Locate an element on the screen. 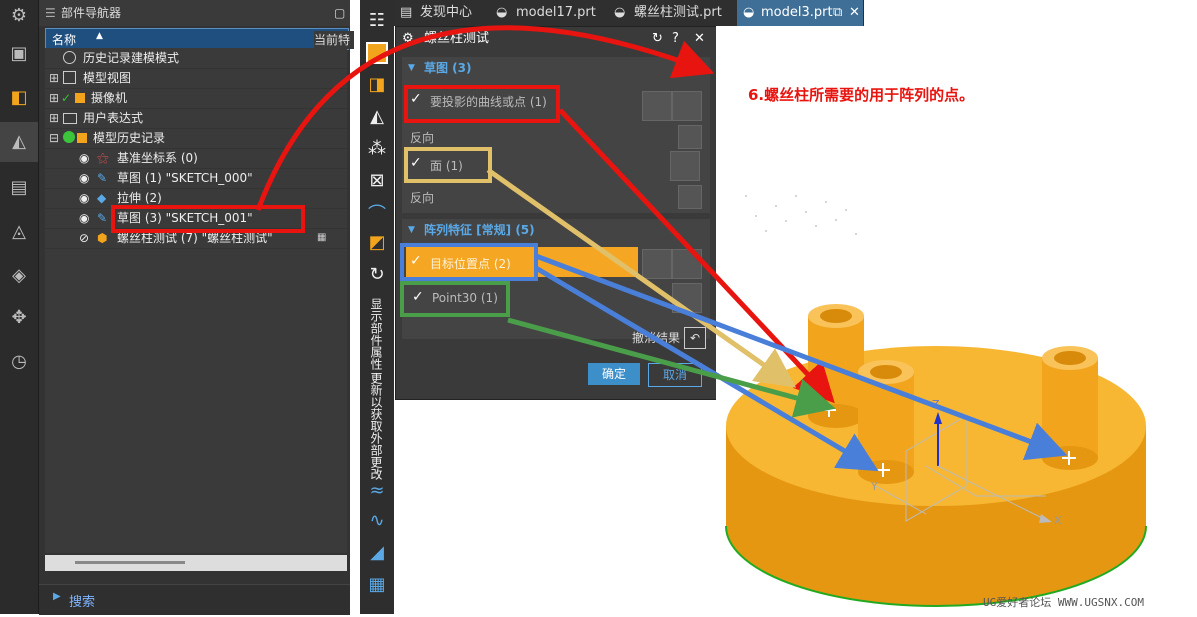  watermark: UG爱好者论坛 WWW.UGSNX.COM is located at coordinates (1063, 602).